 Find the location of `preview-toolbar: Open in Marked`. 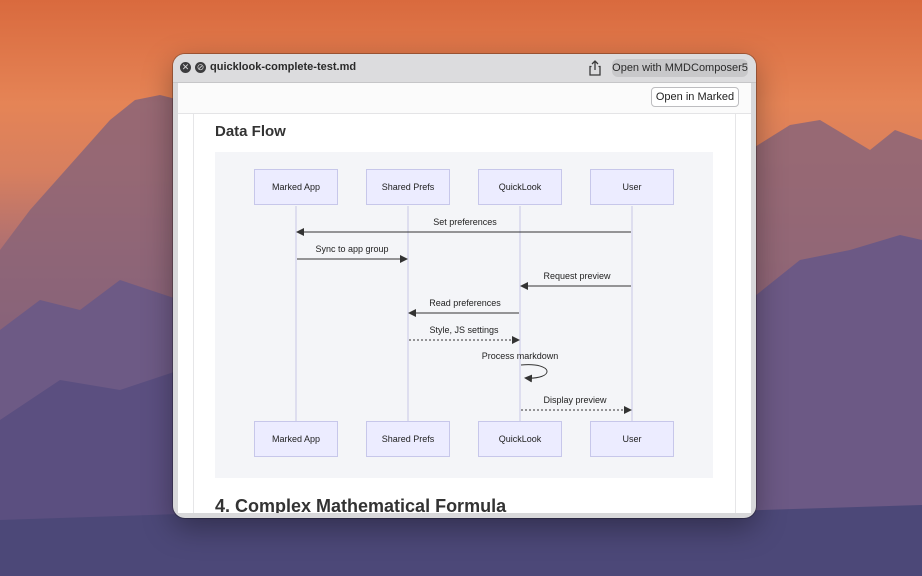

preview-toolbar: Open in Marked is located at coordinates (464, 98).